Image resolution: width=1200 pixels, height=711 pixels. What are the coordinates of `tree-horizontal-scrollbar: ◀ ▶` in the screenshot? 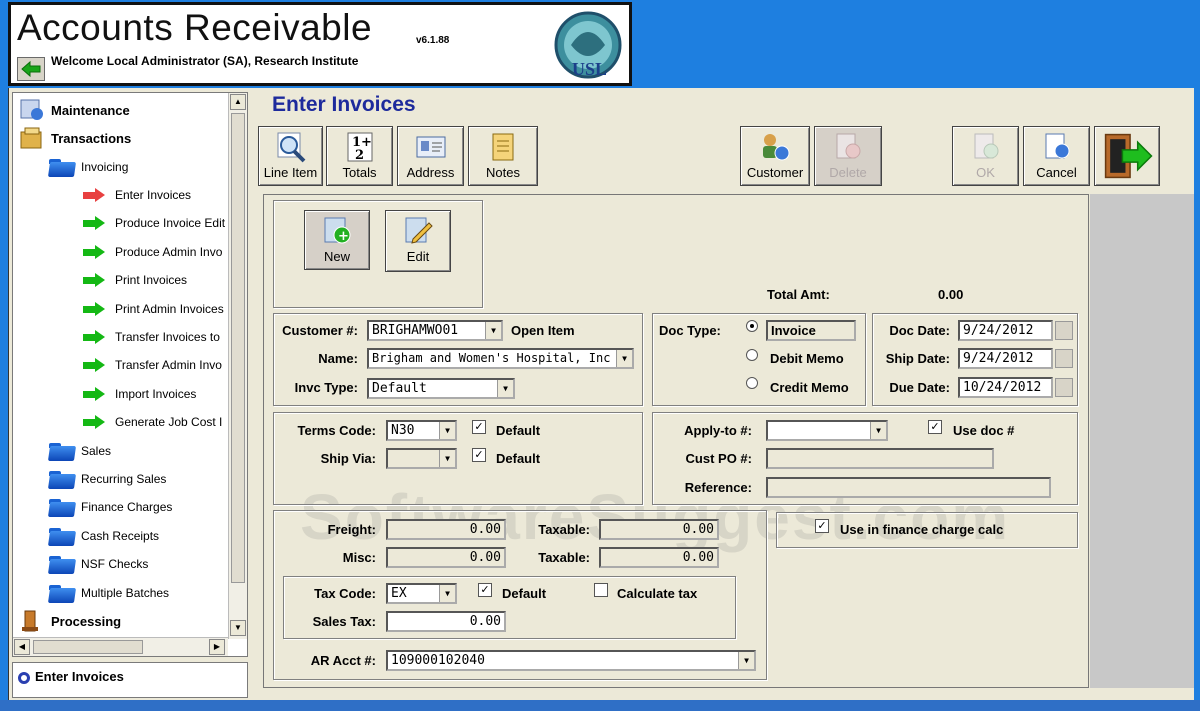 It's located at (120, 646).